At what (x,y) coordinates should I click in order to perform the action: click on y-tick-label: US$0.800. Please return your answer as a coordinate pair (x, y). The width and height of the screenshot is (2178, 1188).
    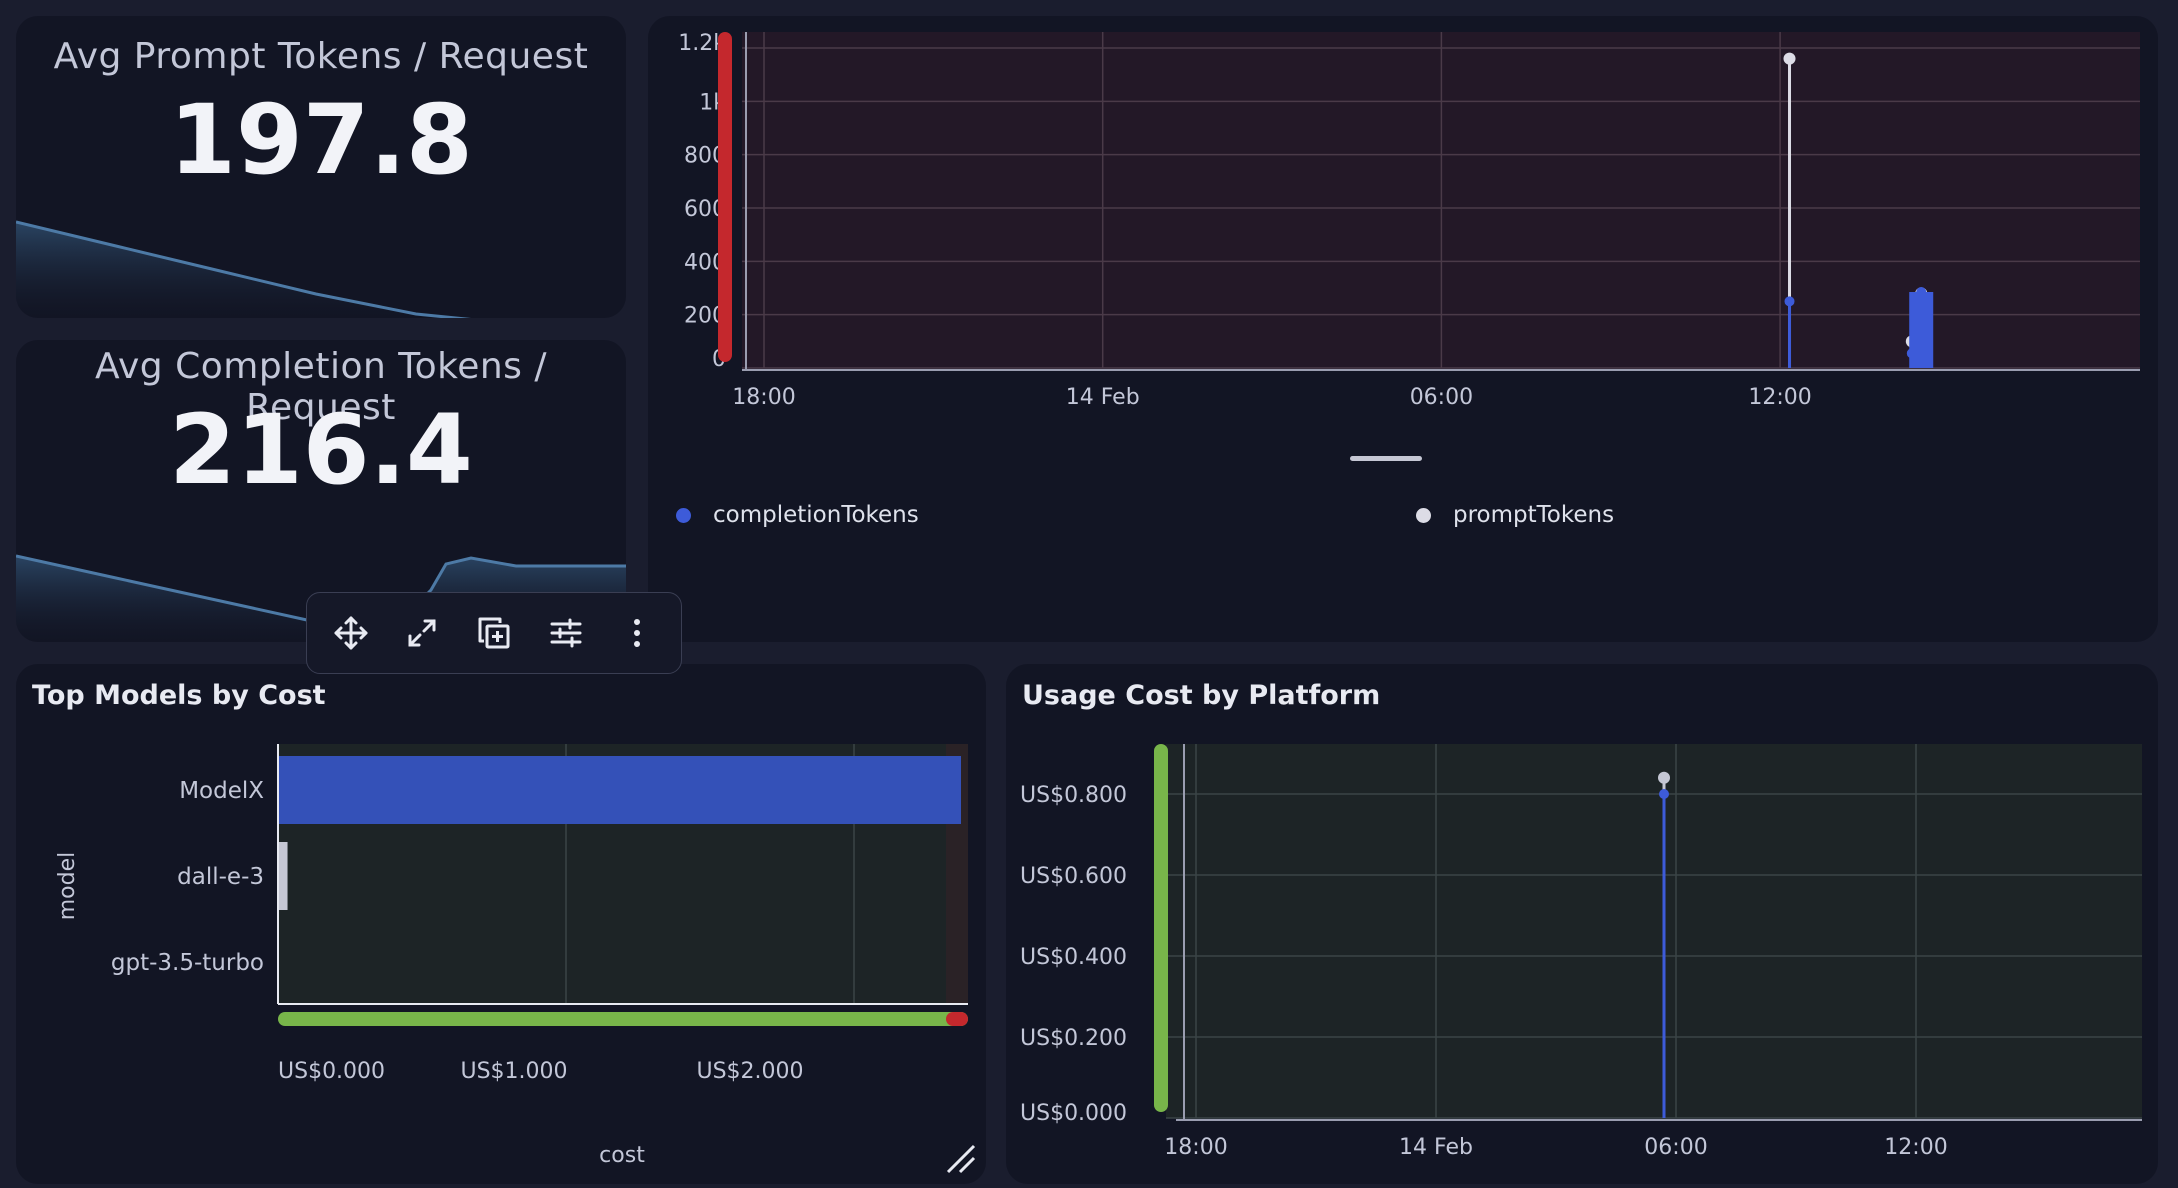
    Looking at the image, I should click on (1073, 795).